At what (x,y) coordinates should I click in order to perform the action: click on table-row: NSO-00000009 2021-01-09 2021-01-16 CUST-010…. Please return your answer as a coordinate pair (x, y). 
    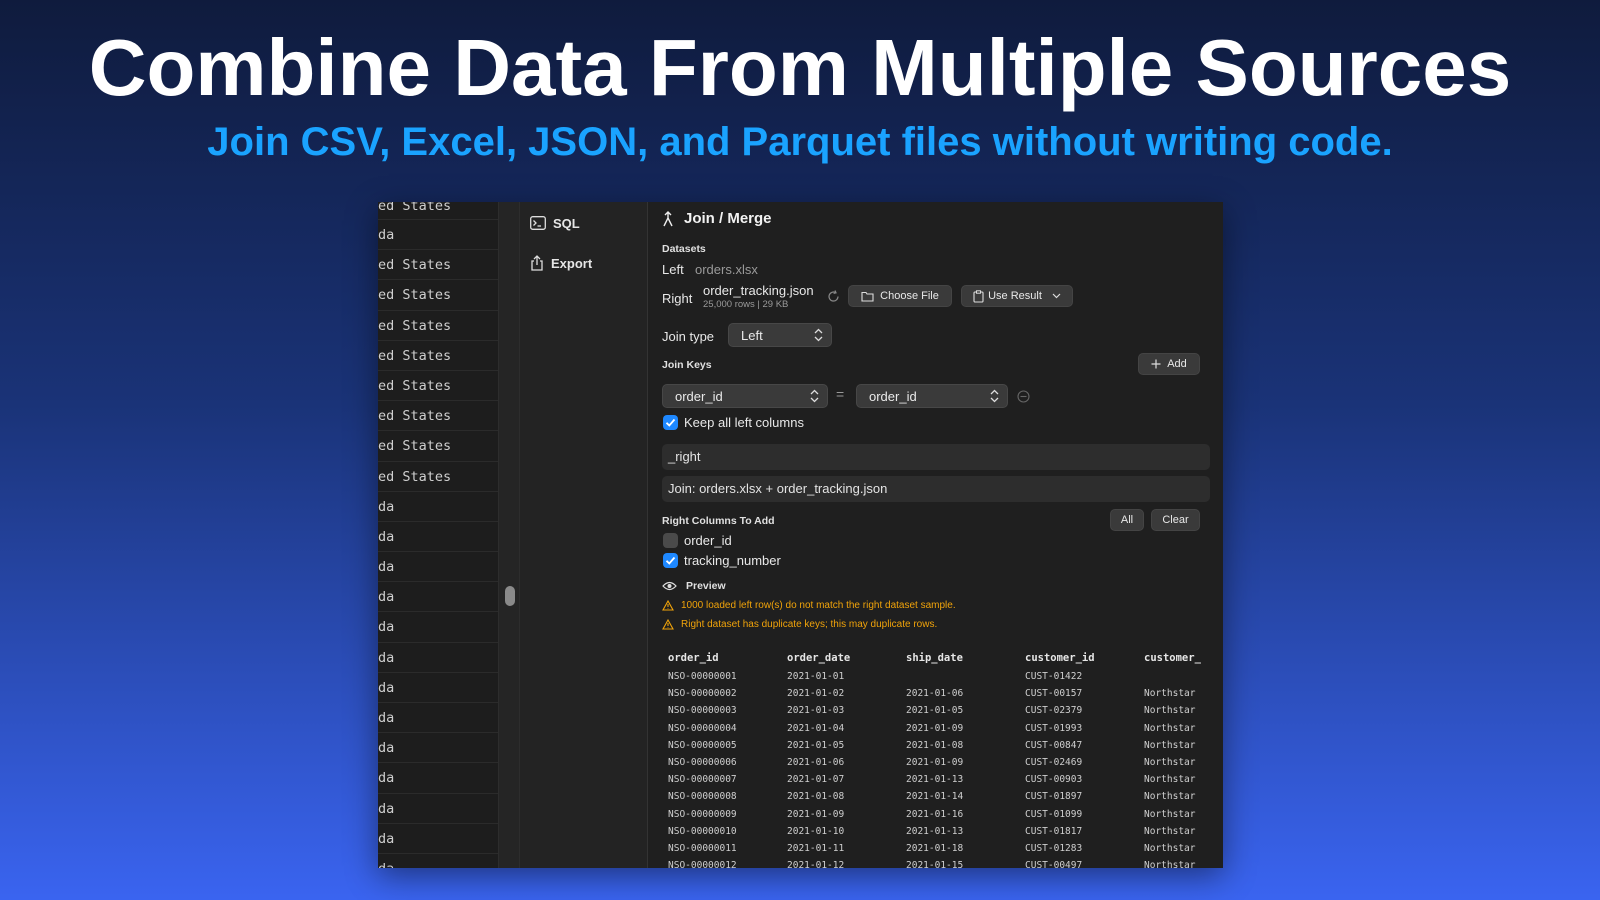
    Looking at the image, I should click on (936, 814).